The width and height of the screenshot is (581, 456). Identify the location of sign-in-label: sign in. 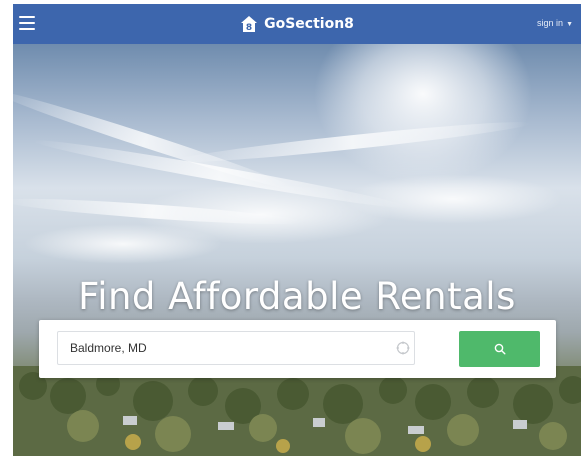
(550, 23).